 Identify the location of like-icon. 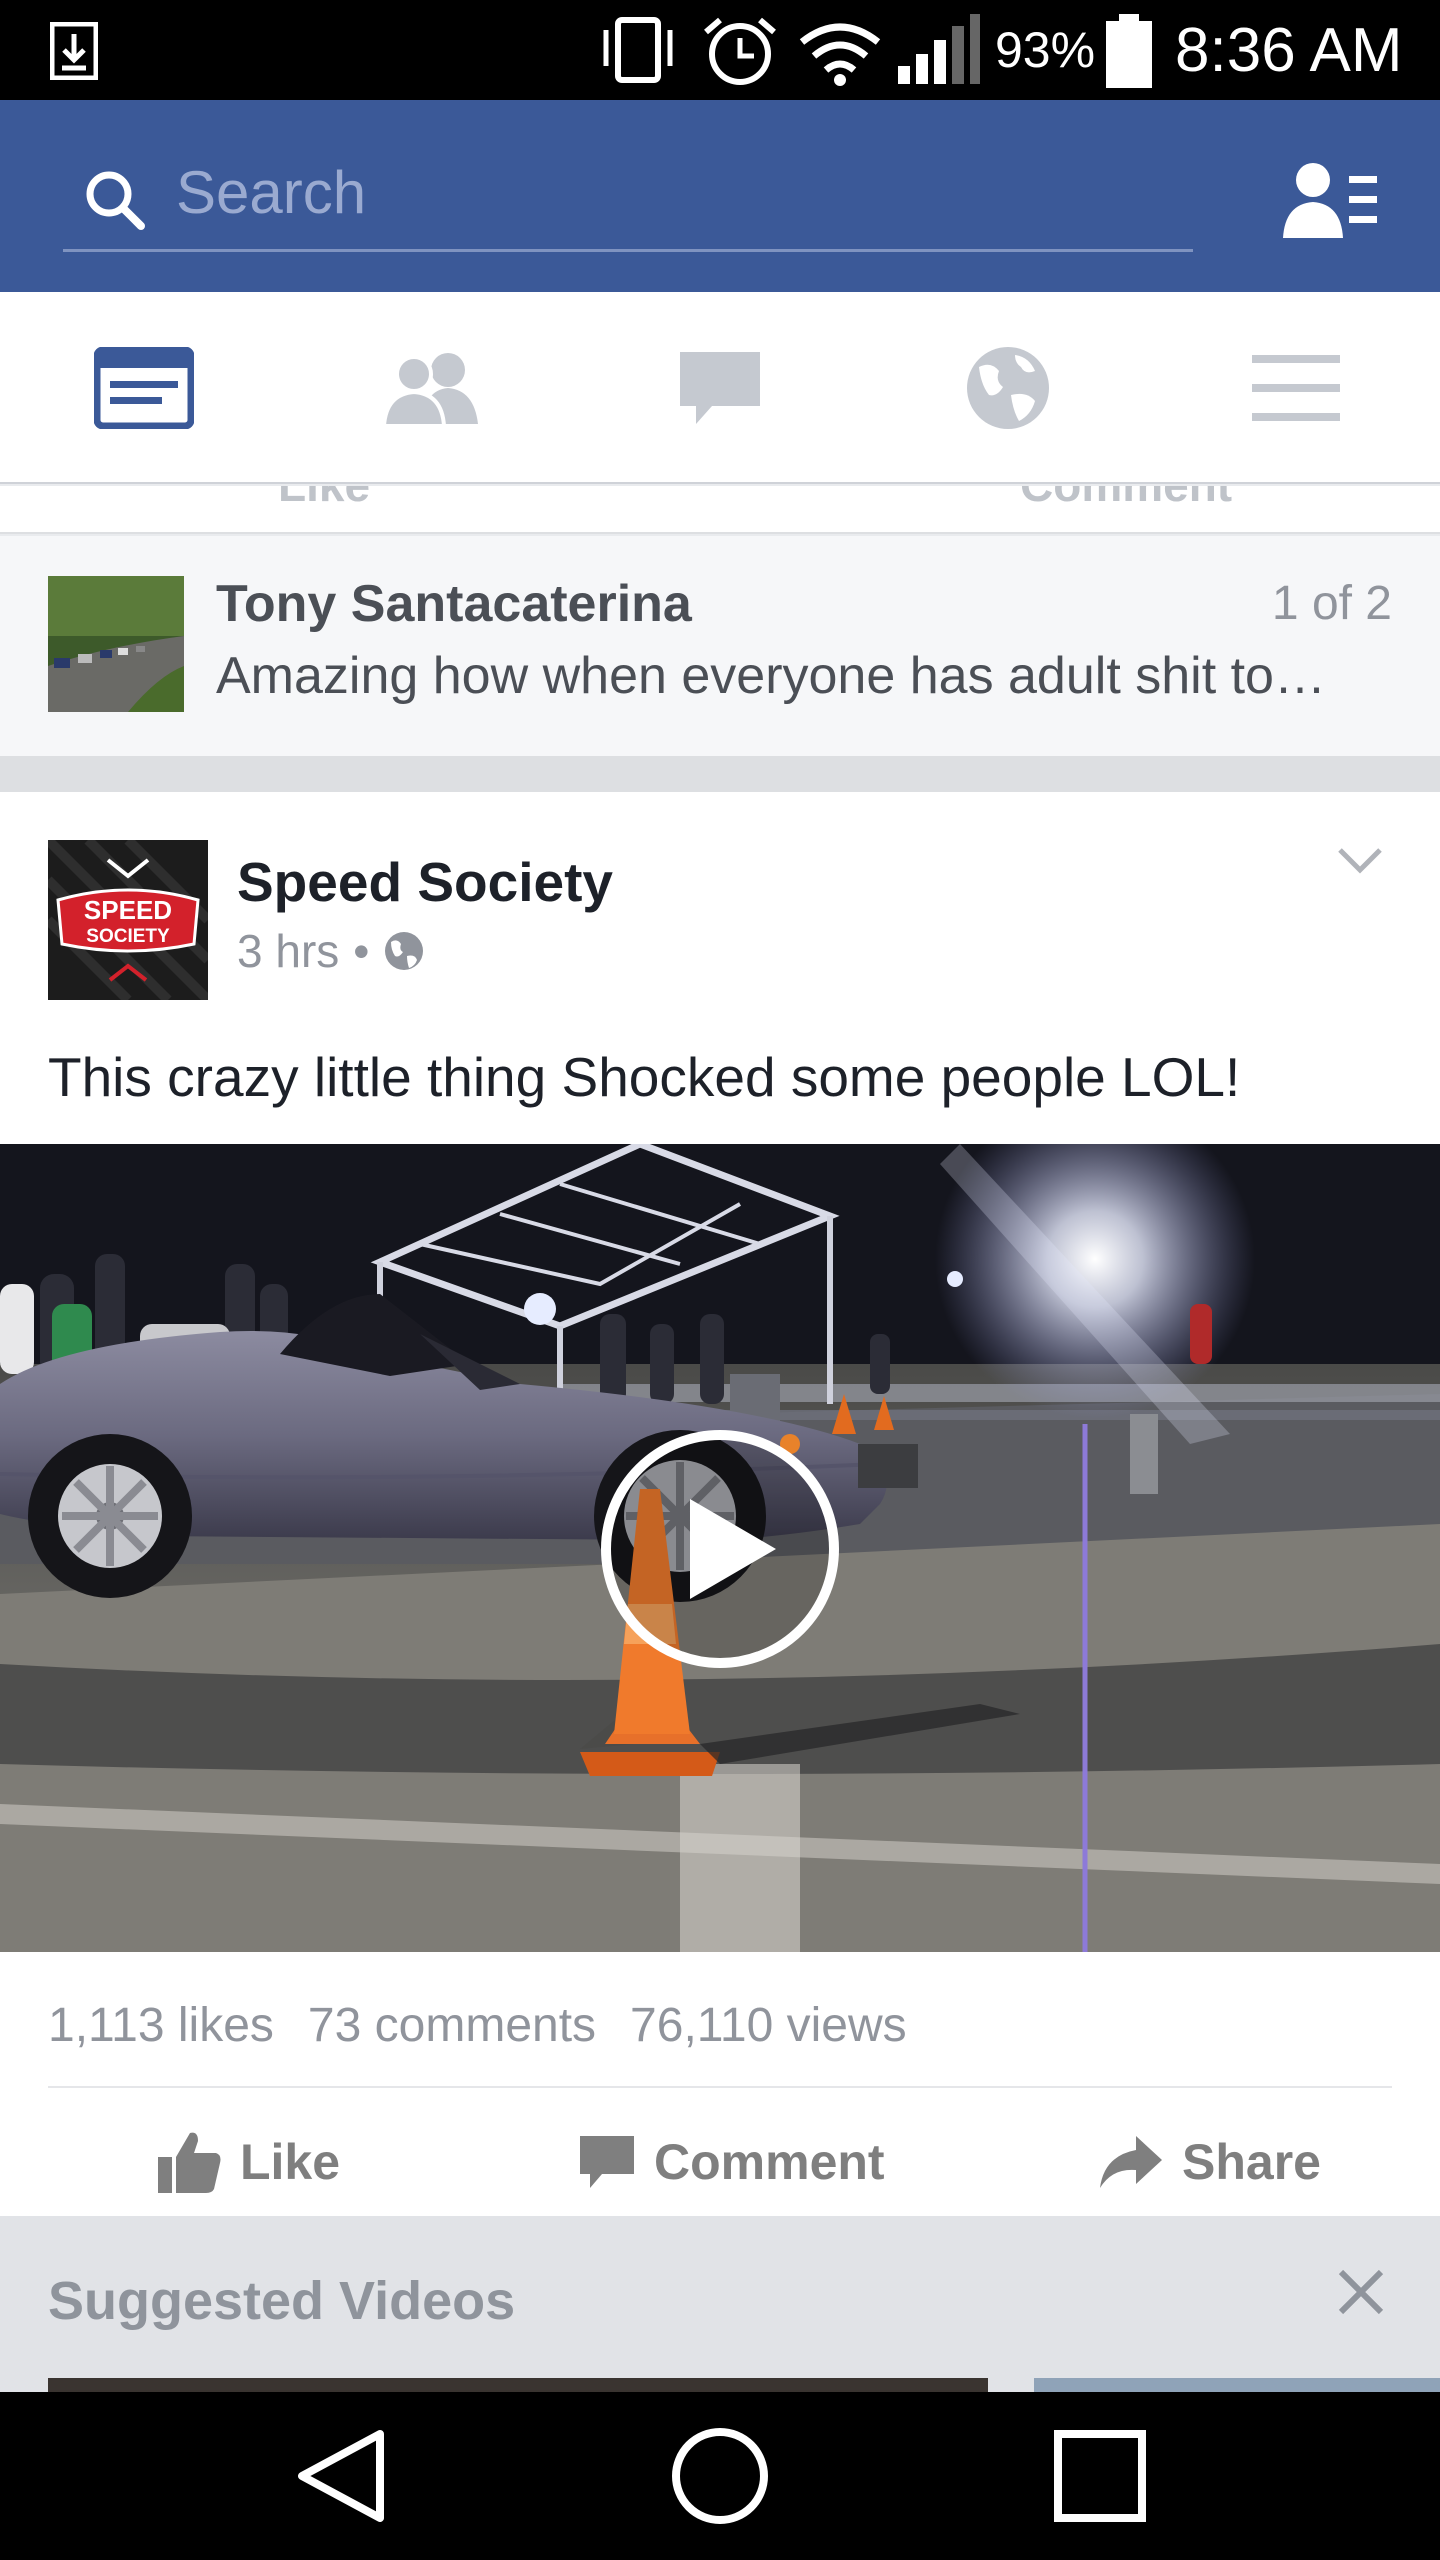
(189, 2162).